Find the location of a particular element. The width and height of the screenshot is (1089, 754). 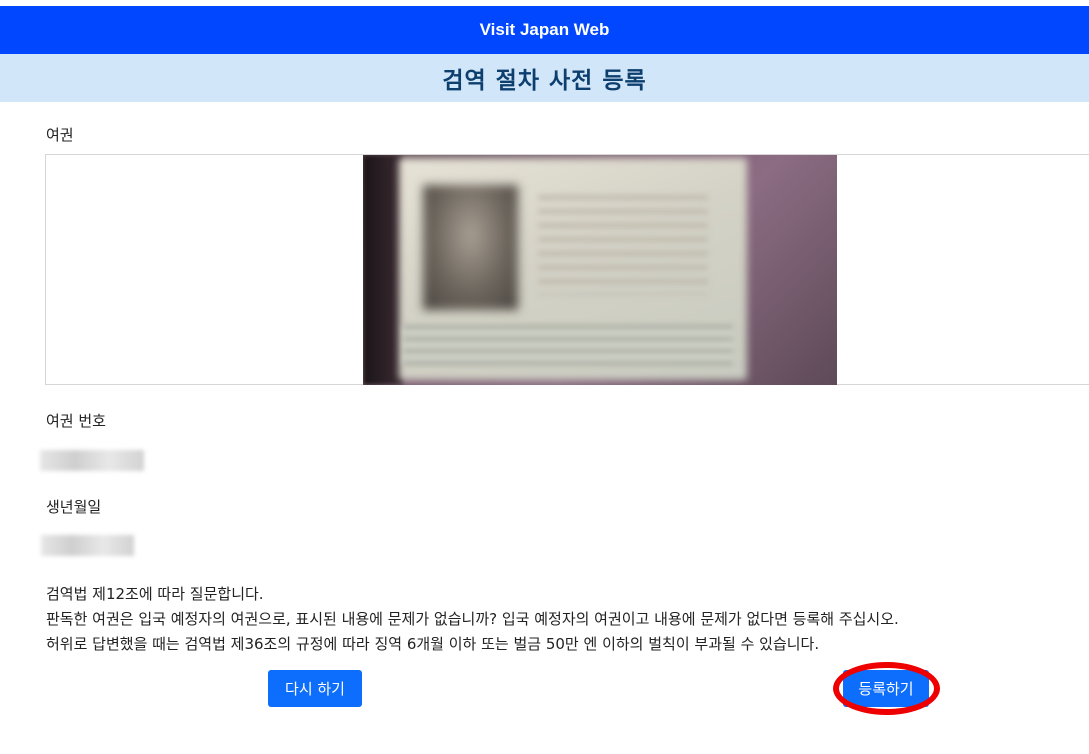

passport-portrait is located at coordinates (470, 247).